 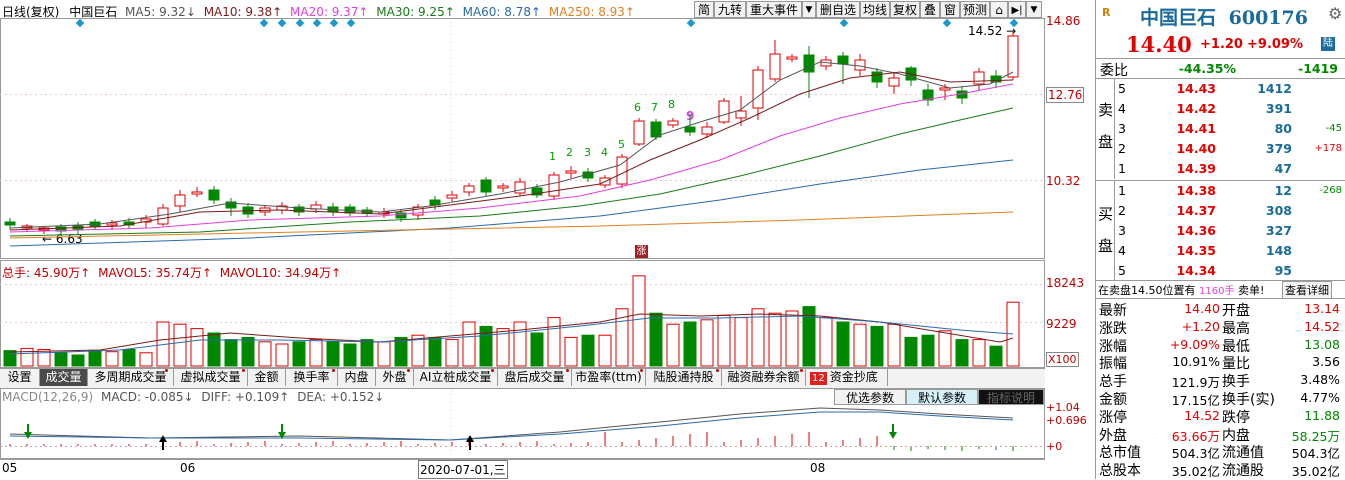 I want to click on buy-level-row: 3 14.36 327, so click(x=1230, y=230).